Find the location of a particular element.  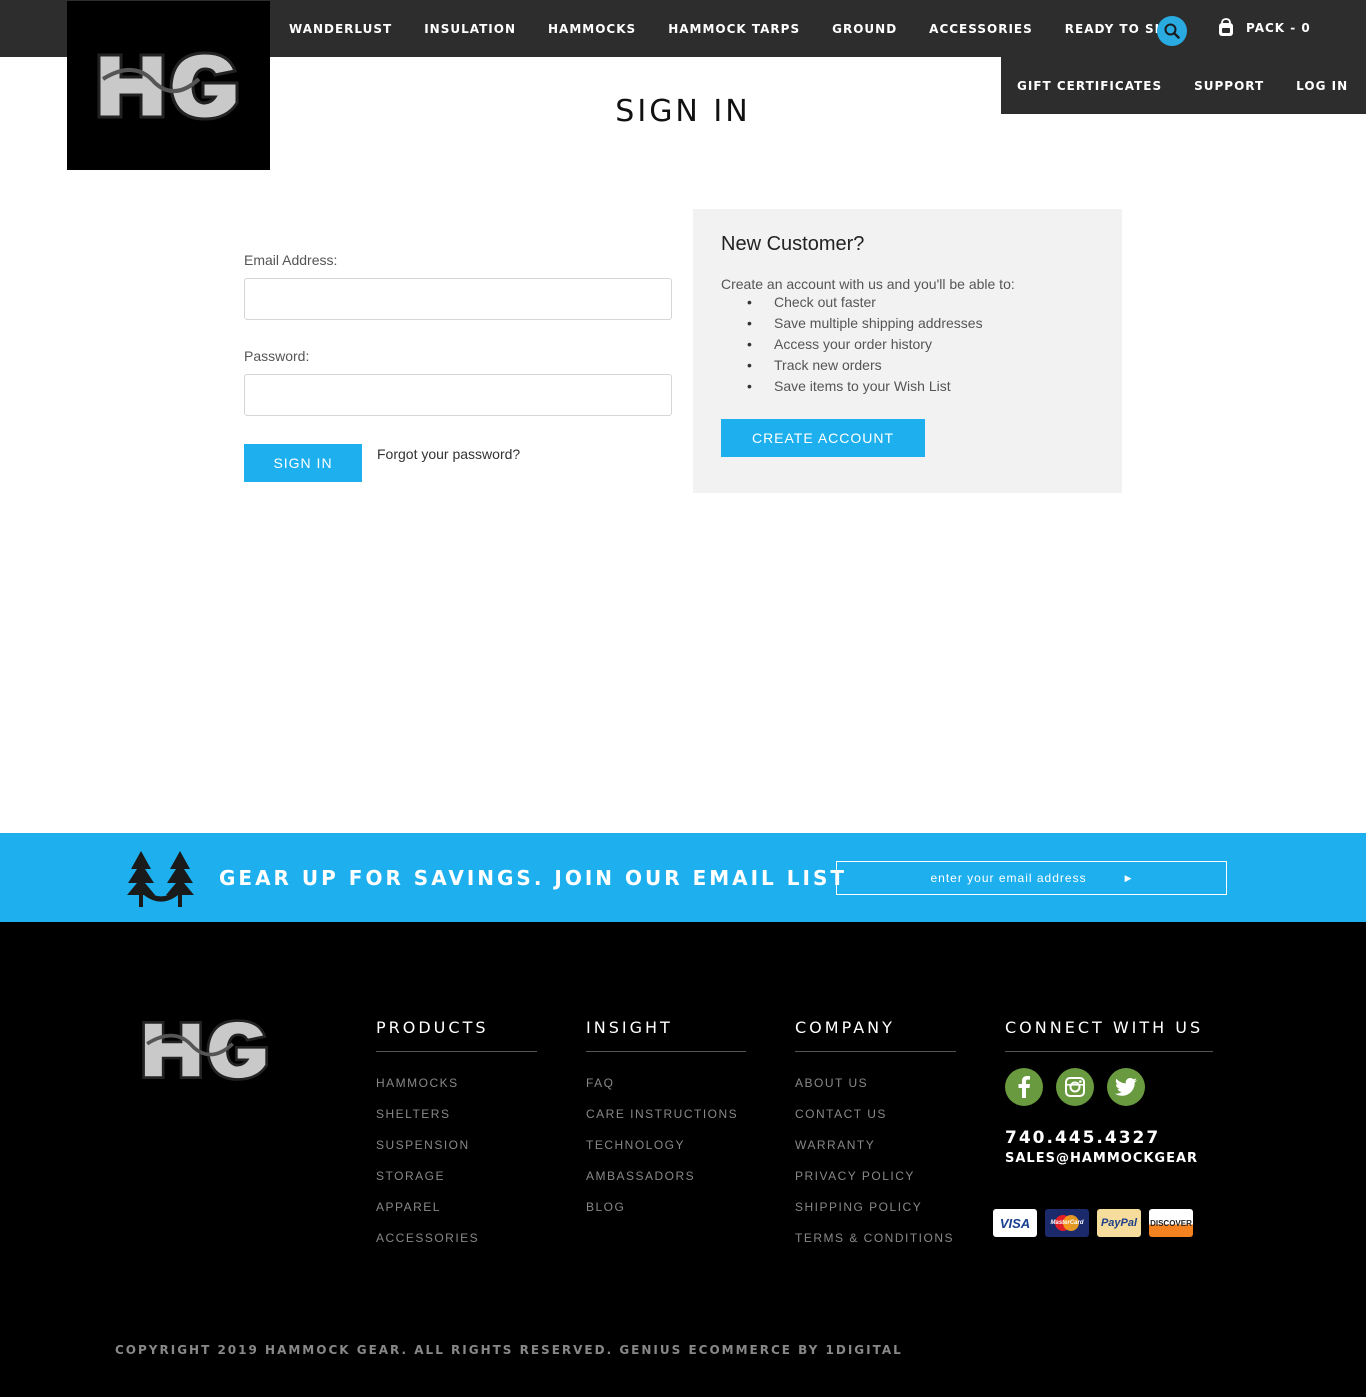

mastercard-icon: MasterCard is located at coordinates (1067, 1223).